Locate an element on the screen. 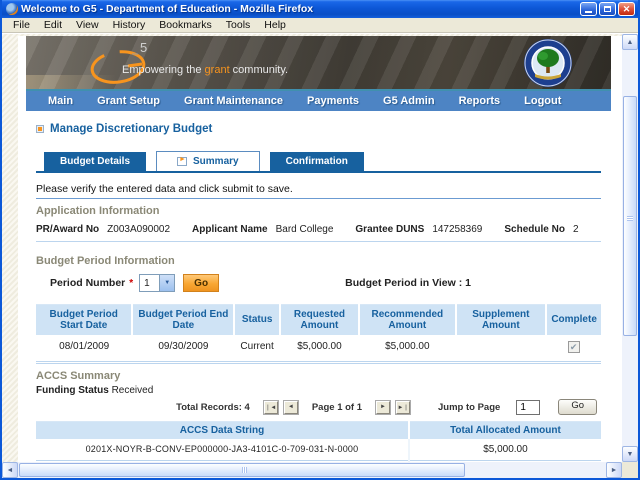  scroll-left-icon: ◄ is located at coordinates (10, 470).